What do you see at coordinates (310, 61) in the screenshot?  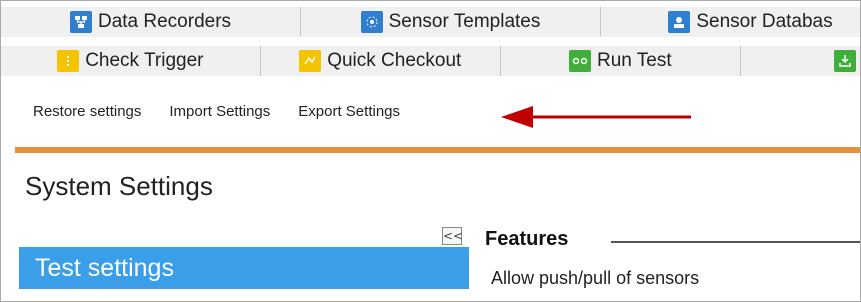 I see `quick-checkout-icon` at bounding box center [310, 61].